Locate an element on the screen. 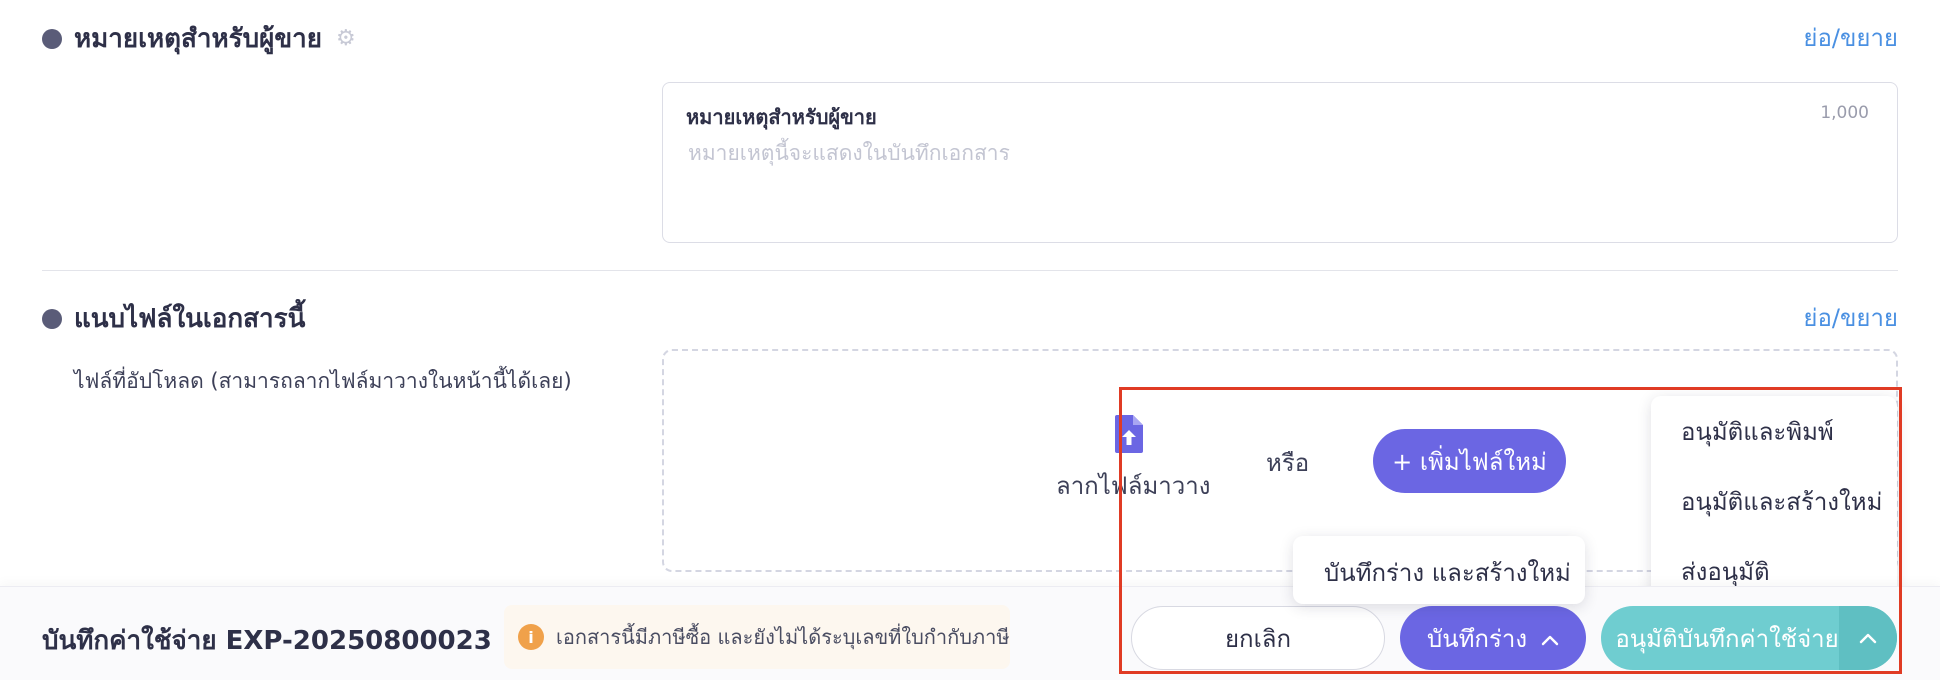 The height and width of the screenshot is (680, 1940). attachments-title: แนบไฟล์ในเอกสารนี้ is located at coordinates (190, 319).